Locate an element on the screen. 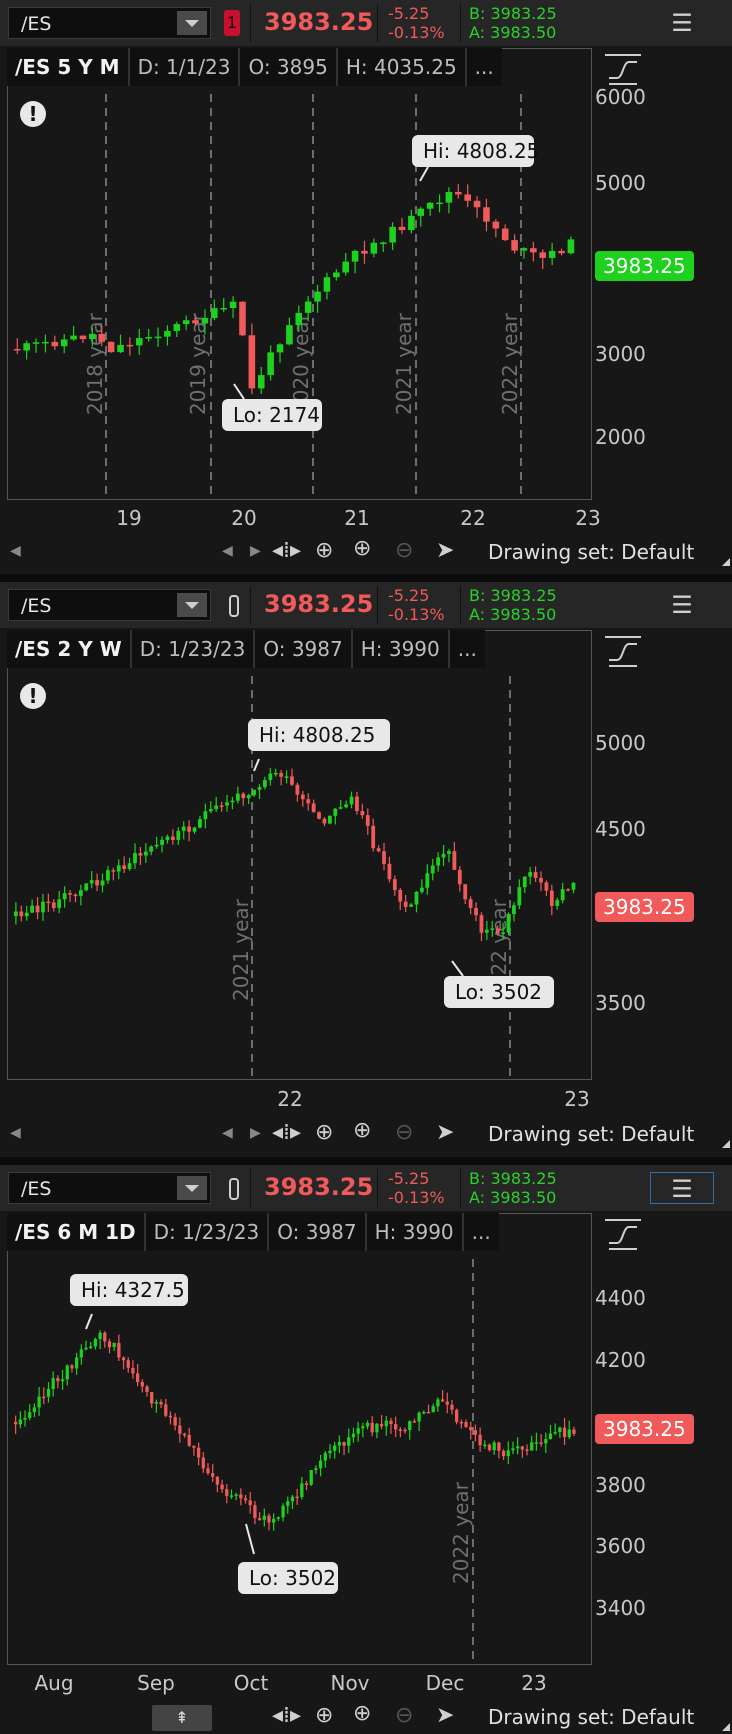  year-label: 2019 year is located at coordinates (198, 363).